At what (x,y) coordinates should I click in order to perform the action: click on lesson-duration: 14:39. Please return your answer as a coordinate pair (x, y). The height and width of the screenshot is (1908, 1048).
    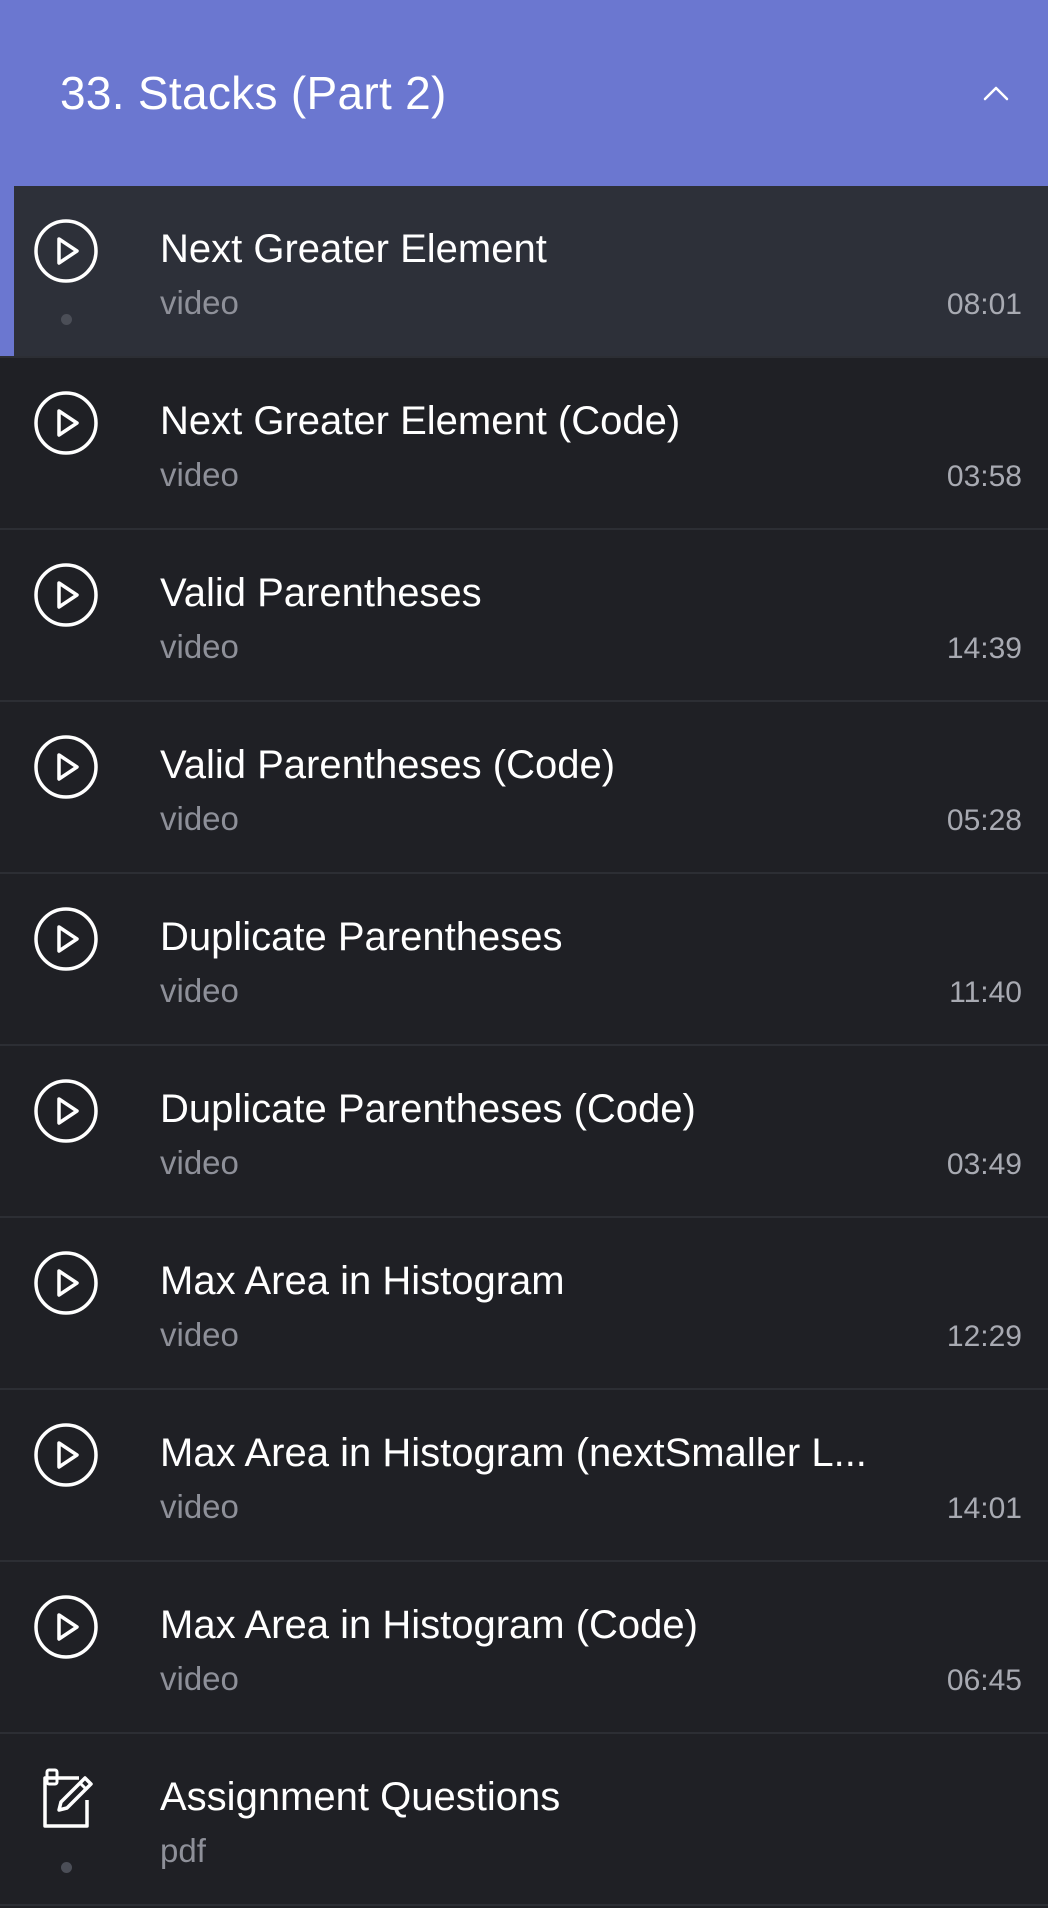
    Looking at the image, I should click on (984, 648).